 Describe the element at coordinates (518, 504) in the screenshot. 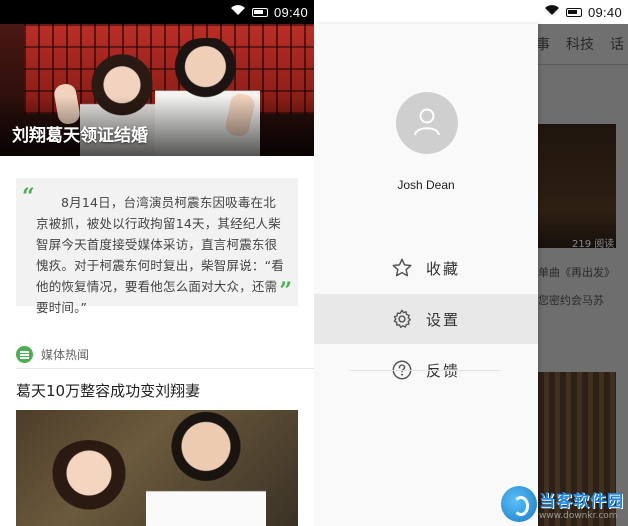

I see `watermark-logo-icon` at that location.